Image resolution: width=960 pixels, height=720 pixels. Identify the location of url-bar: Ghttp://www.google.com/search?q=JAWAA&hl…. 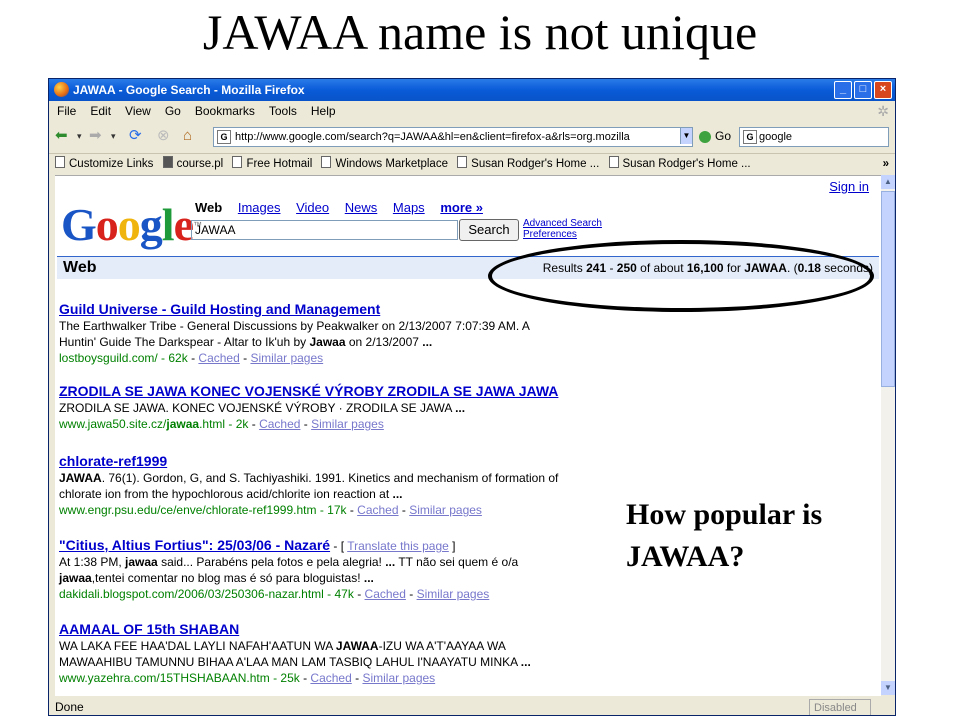
(453, 137).